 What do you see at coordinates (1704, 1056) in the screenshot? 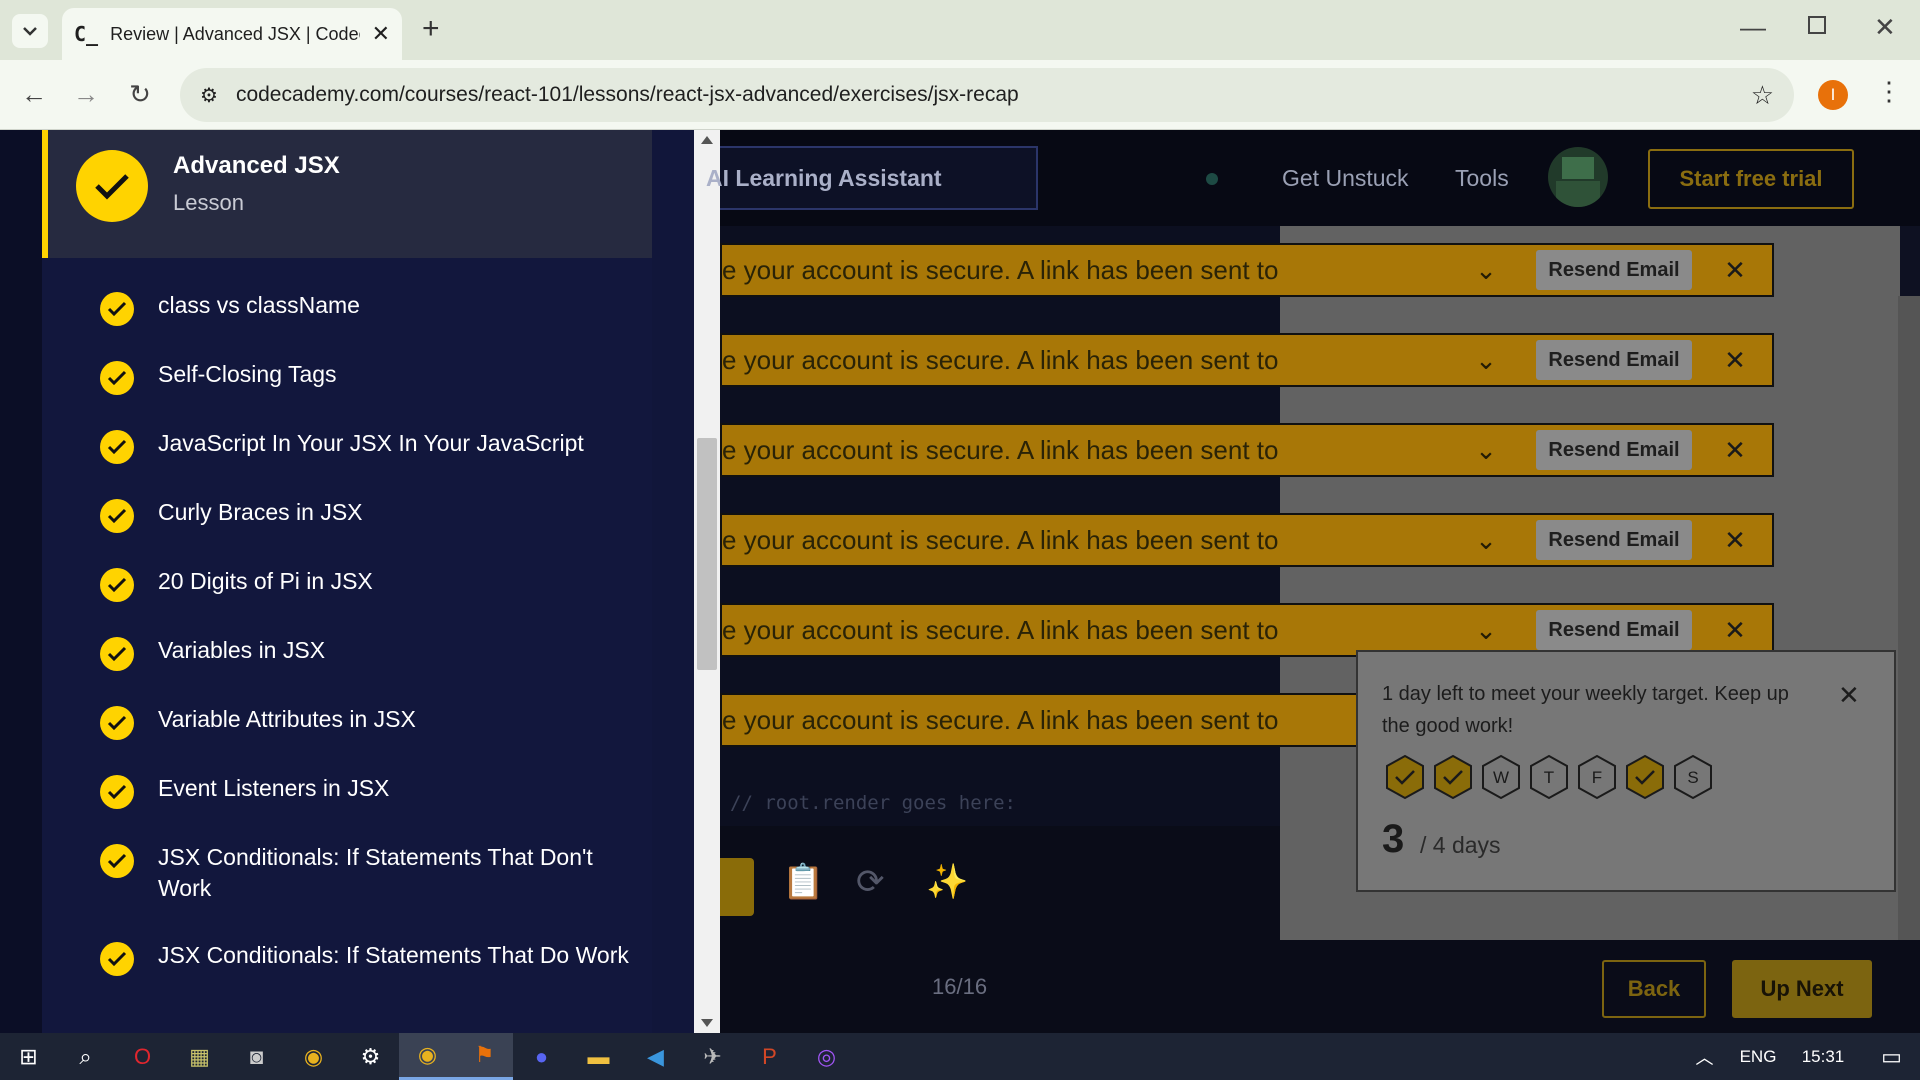
I see `chevron-up-icon: ︿` at bounding box center [1704, 1056].